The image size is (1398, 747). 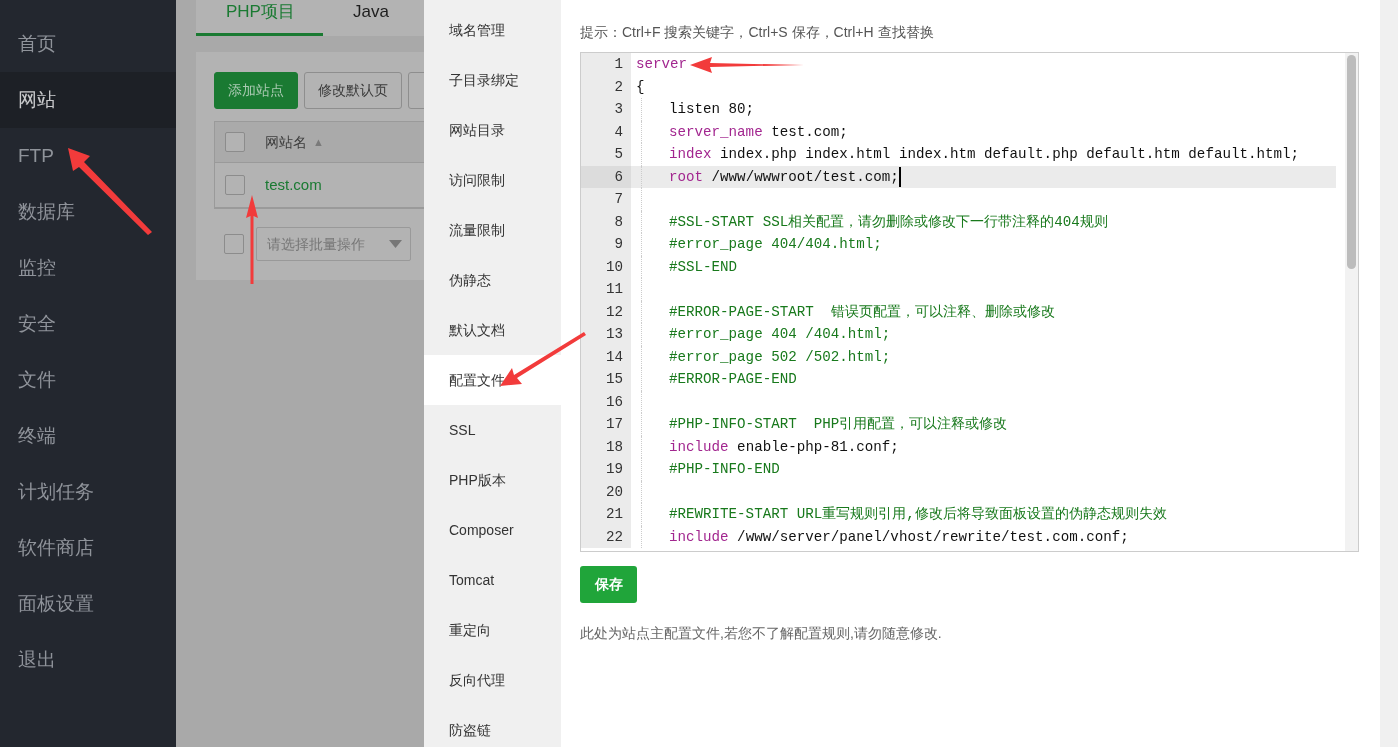 What do you see at coordinates (606, 379) in the screenshot?
I see `line-number: 15` at bounding box center [606, 379].